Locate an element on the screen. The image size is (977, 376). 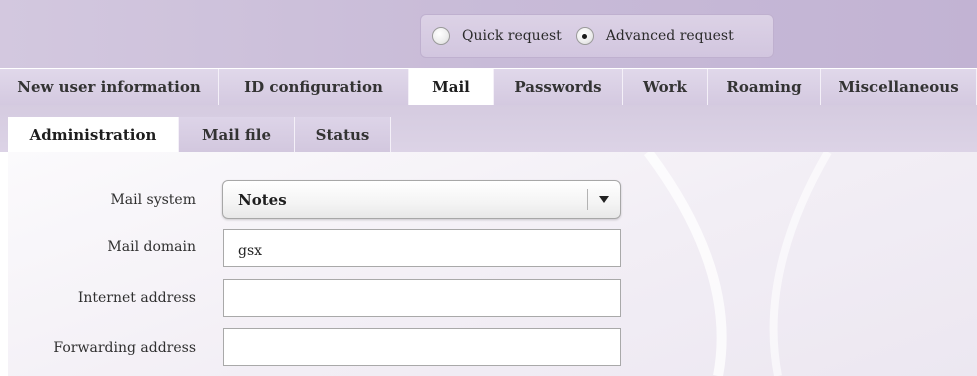
tab-label: ID configuration is located at coordinates (313, 87).